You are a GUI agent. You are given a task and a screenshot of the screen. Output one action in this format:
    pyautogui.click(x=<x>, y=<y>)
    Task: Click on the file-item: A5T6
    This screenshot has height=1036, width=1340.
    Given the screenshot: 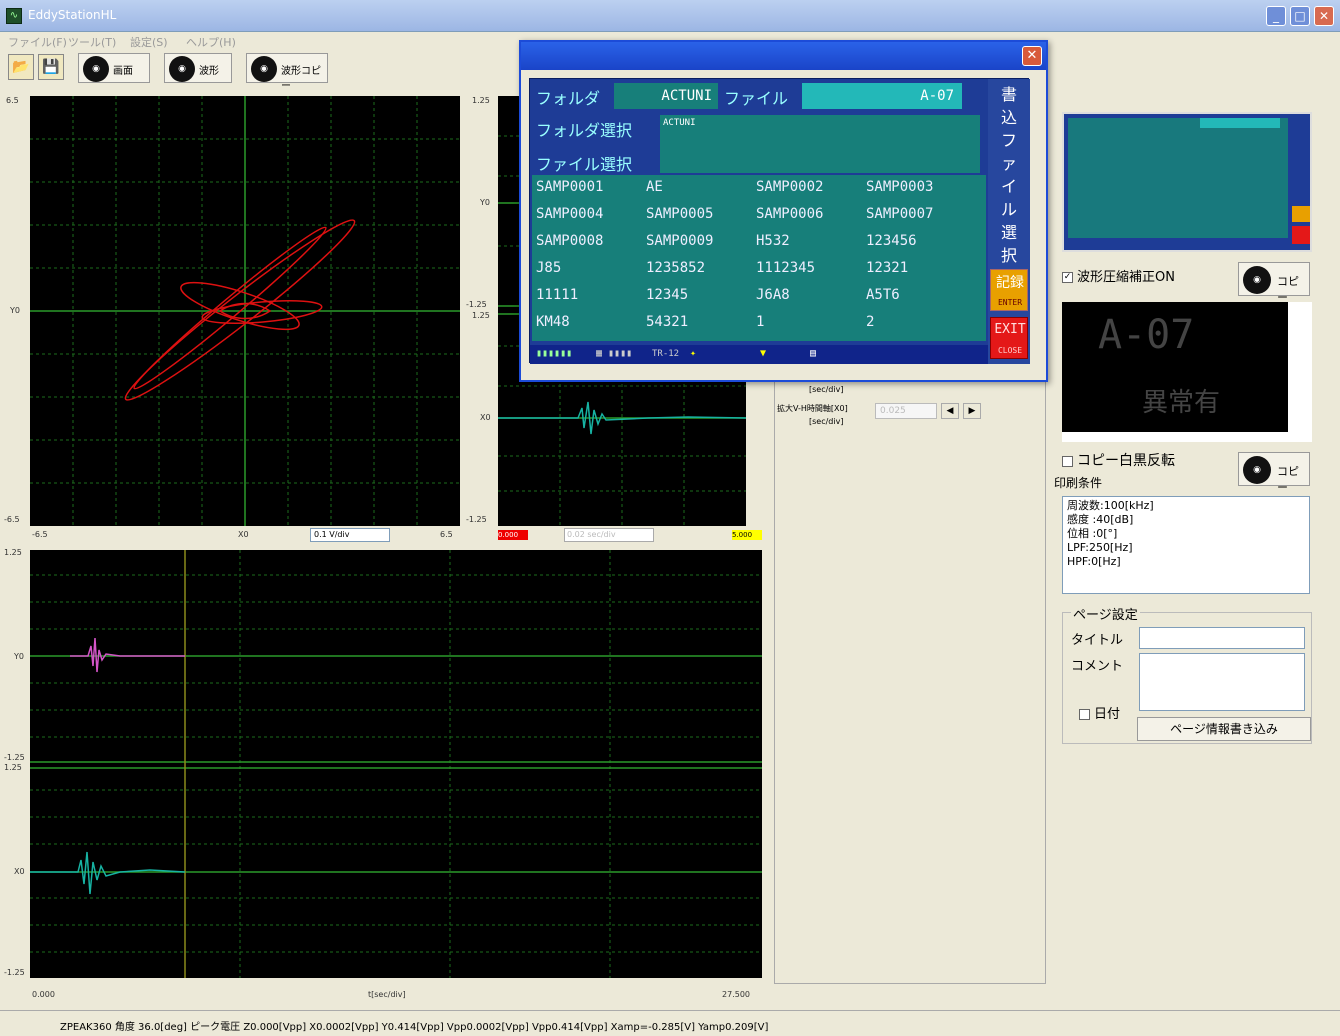 What is the action you would take?
    pyautogui.click(x=883, y=295)
    